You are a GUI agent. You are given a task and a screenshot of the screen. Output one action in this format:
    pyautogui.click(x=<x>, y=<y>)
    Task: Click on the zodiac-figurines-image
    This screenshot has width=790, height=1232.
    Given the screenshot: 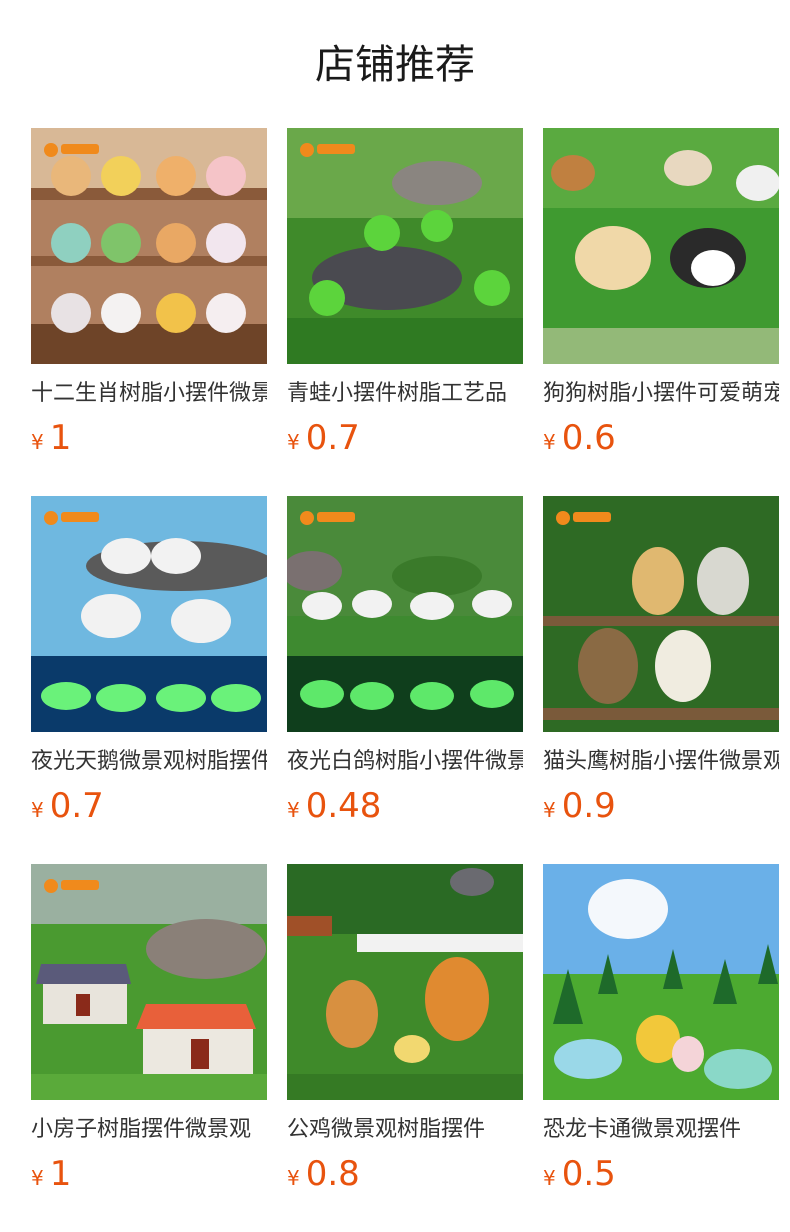 What is the action you would take?
    pyautogui.click(x=149, y=246)
    